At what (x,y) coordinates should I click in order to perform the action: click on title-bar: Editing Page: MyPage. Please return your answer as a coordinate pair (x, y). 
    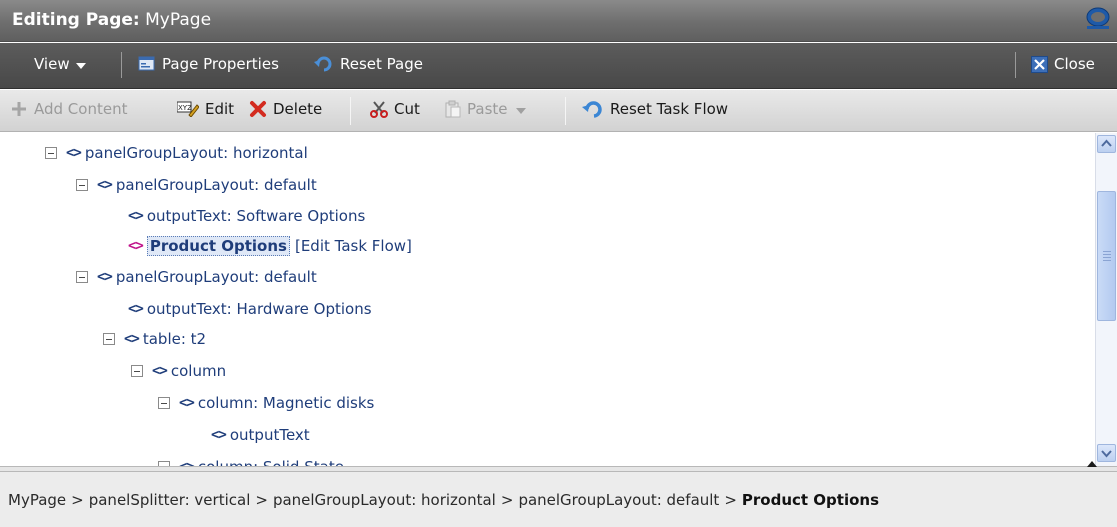
    Looking at the image, I should click on (558, 21).